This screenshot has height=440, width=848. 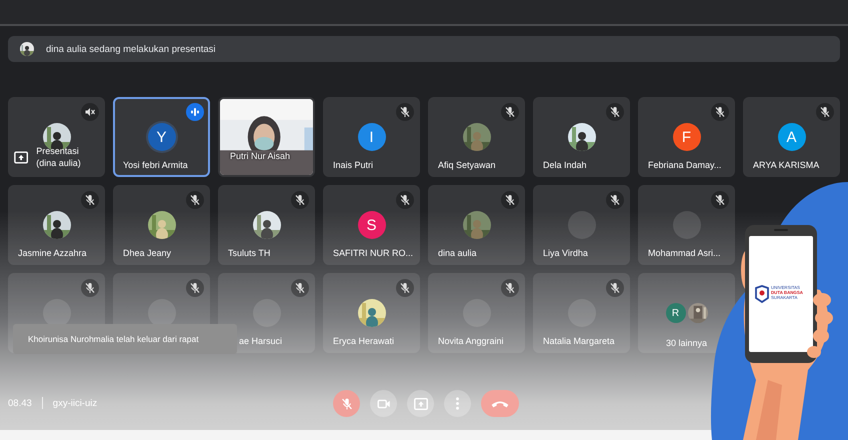 What do you see at coordinates (249, 253) in the screenshot?
I see `participant-name: Tsuluts TH` at bounding box center [249, 253].